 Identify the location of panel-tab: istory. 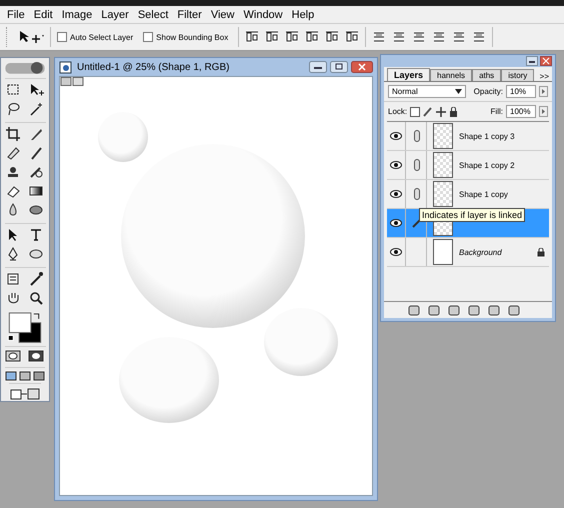
(517, 75).